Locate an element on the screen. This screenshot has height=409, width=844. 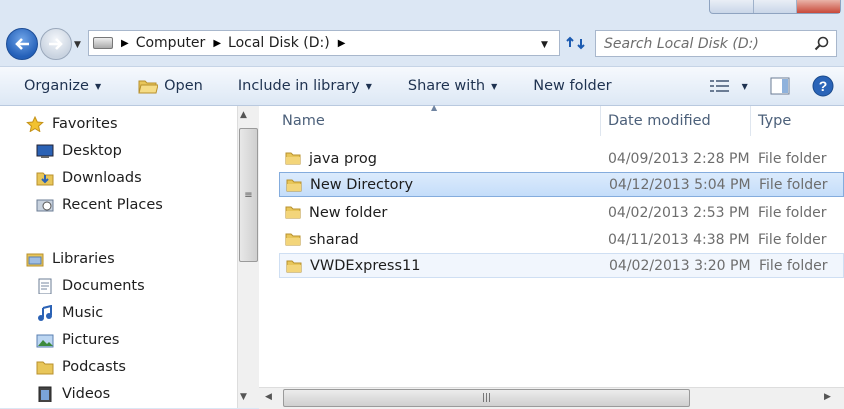
grip-icon: ≡ is located at coordinates (248, 195).